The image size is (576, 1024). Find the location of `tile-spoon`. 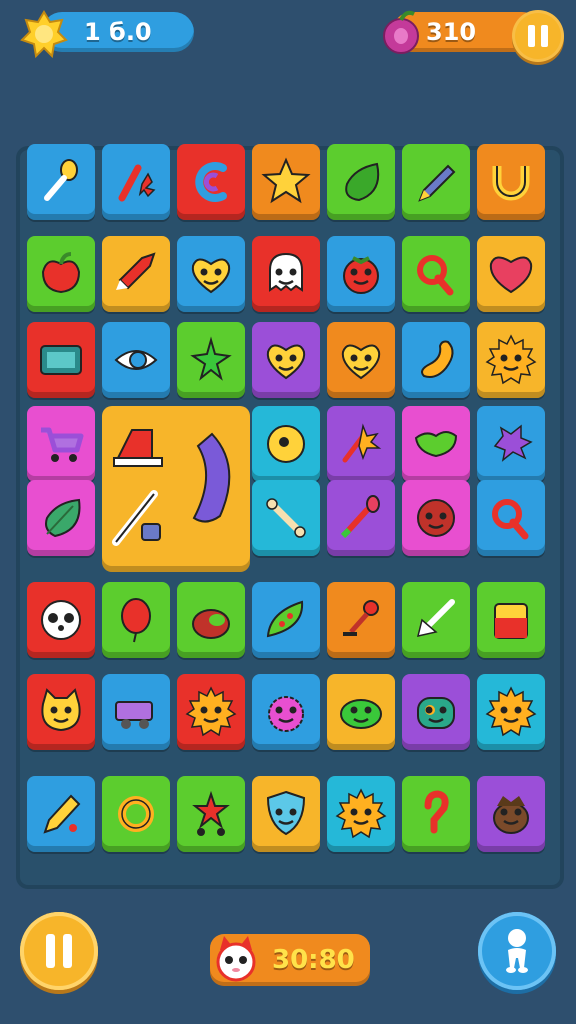

tile-spoon is located at coordinates (61, 182).